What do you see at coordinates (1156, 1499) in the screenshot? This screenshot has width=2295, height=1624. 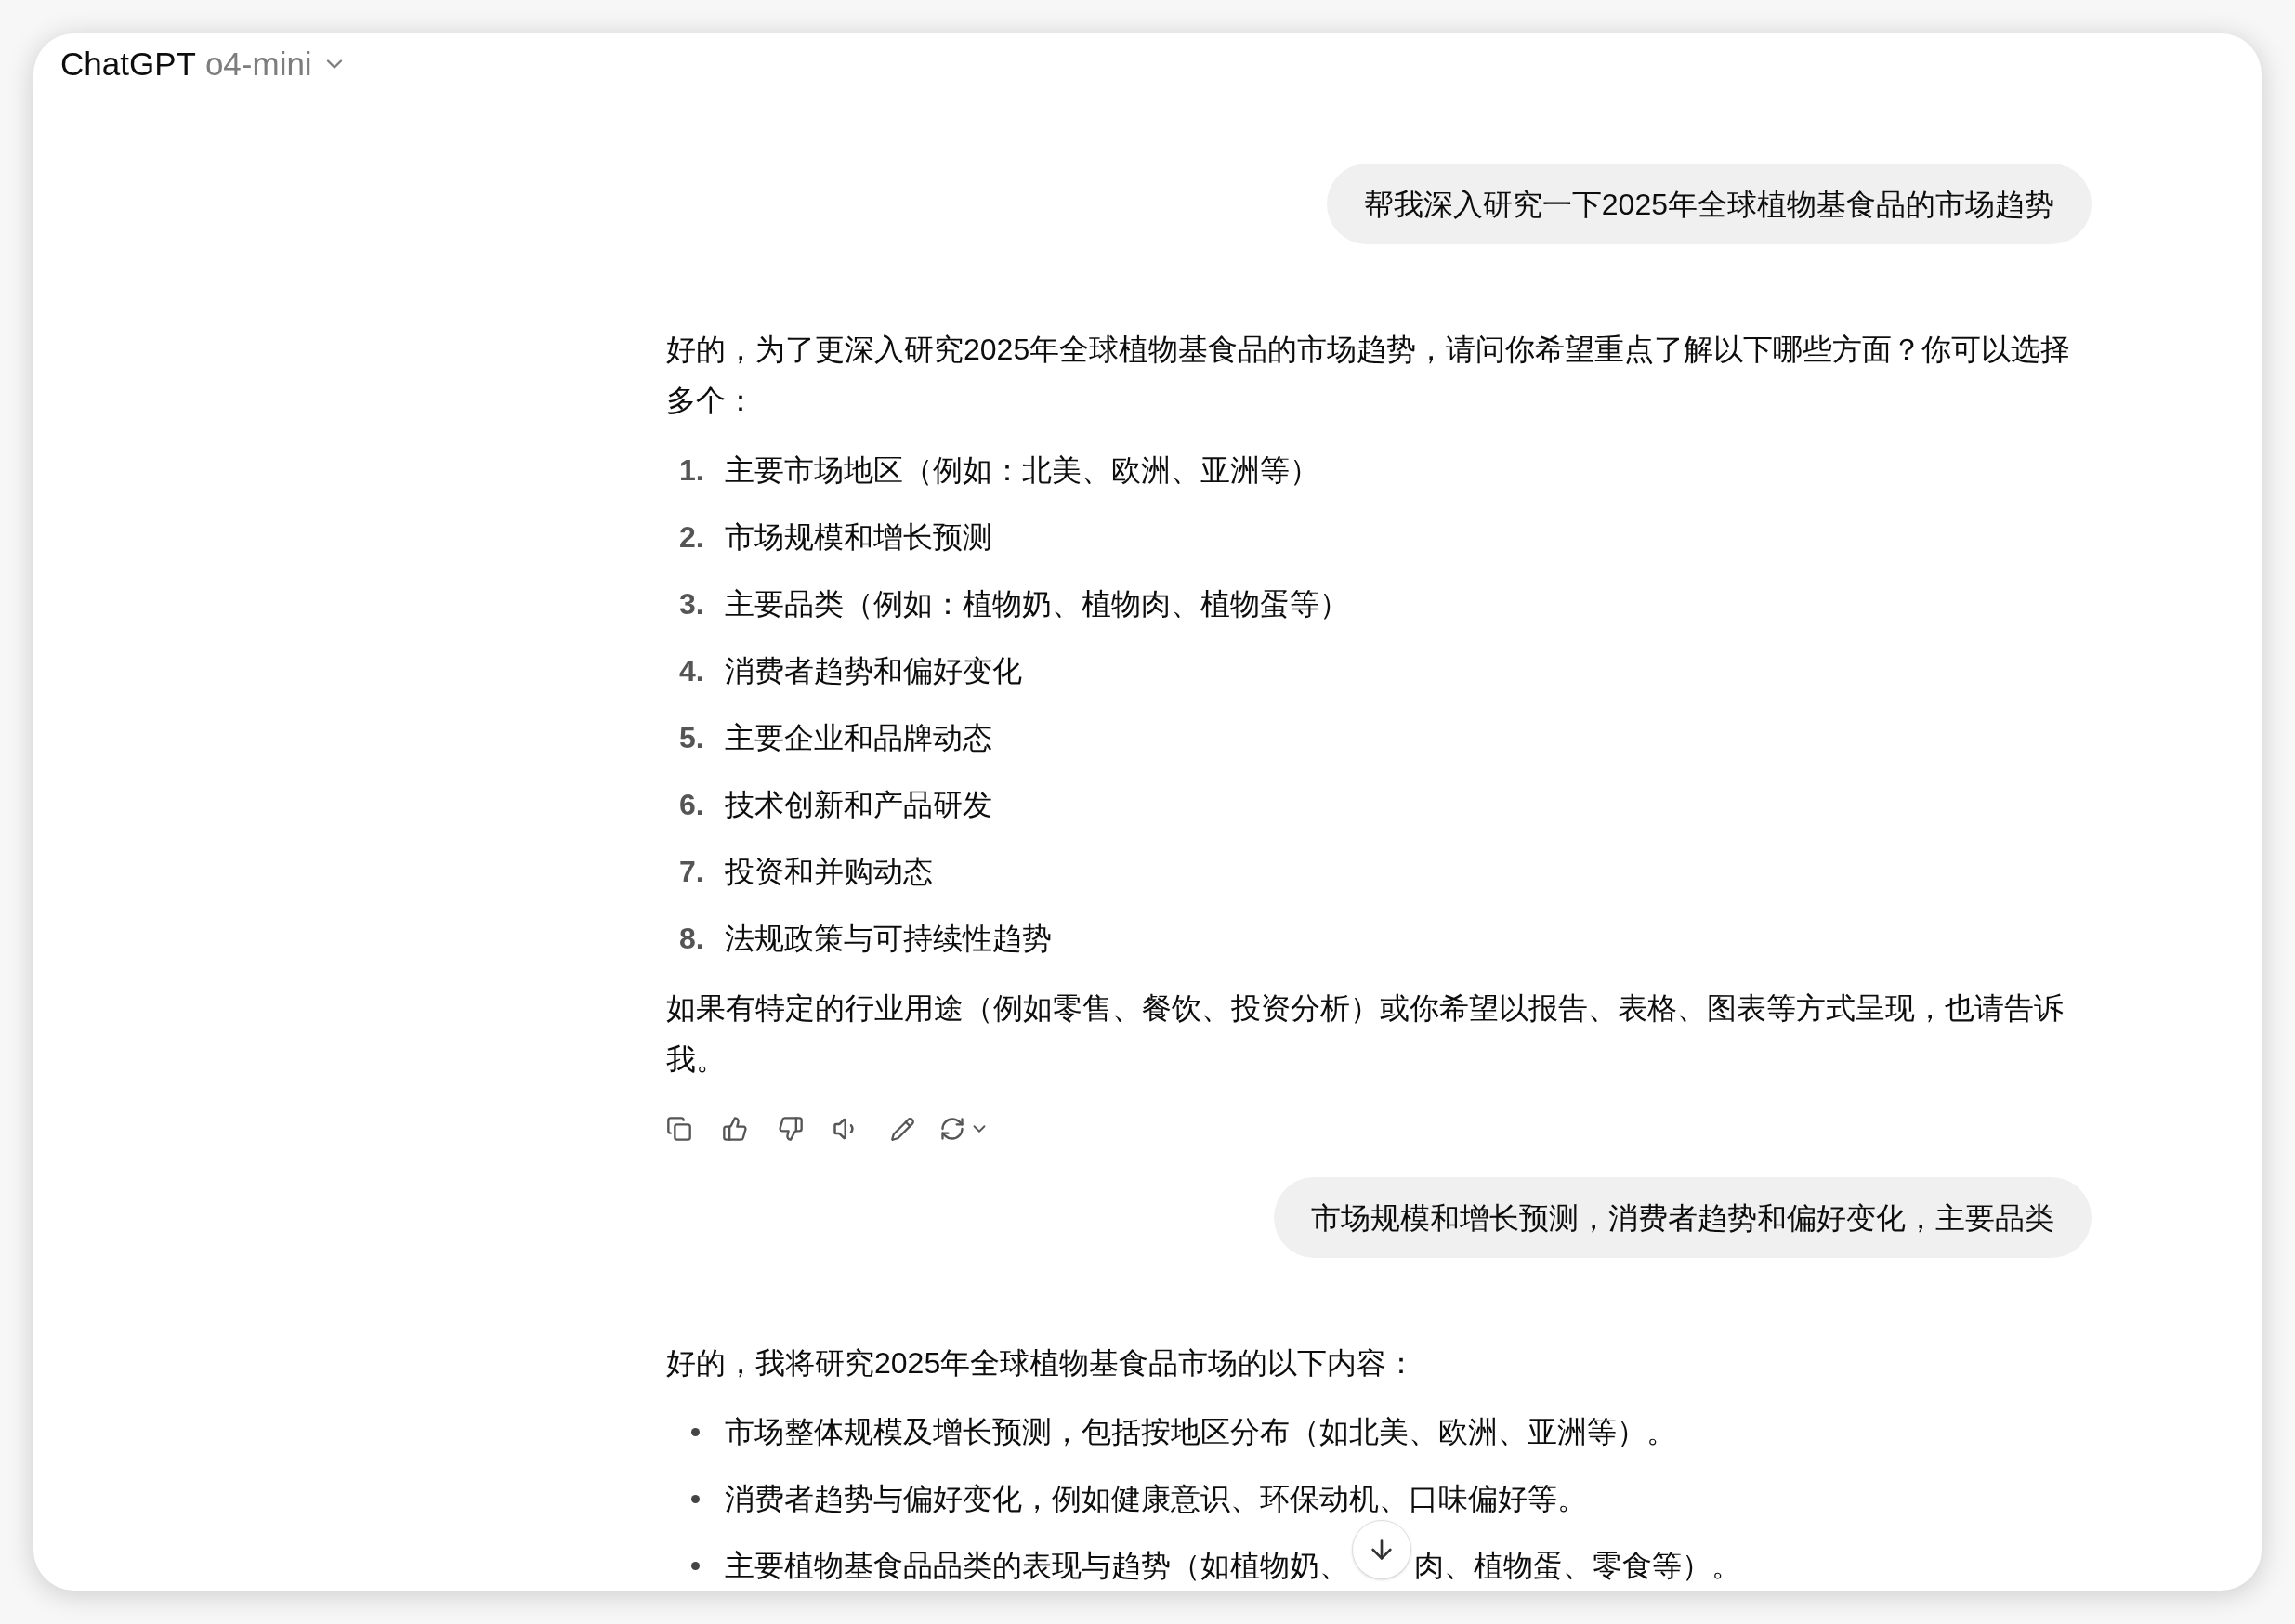 I see `list-item-text: 消费者趋势与偏好变化，例如健康意识、环保动机、口味偏好等。` at bounding box center [1156, 1499].